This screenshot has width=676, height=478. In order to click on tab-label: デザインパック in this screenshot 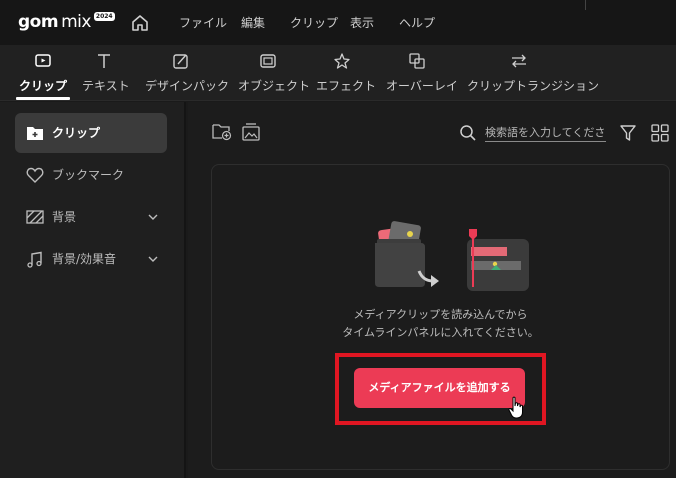, I will do `click(187, 86)`.